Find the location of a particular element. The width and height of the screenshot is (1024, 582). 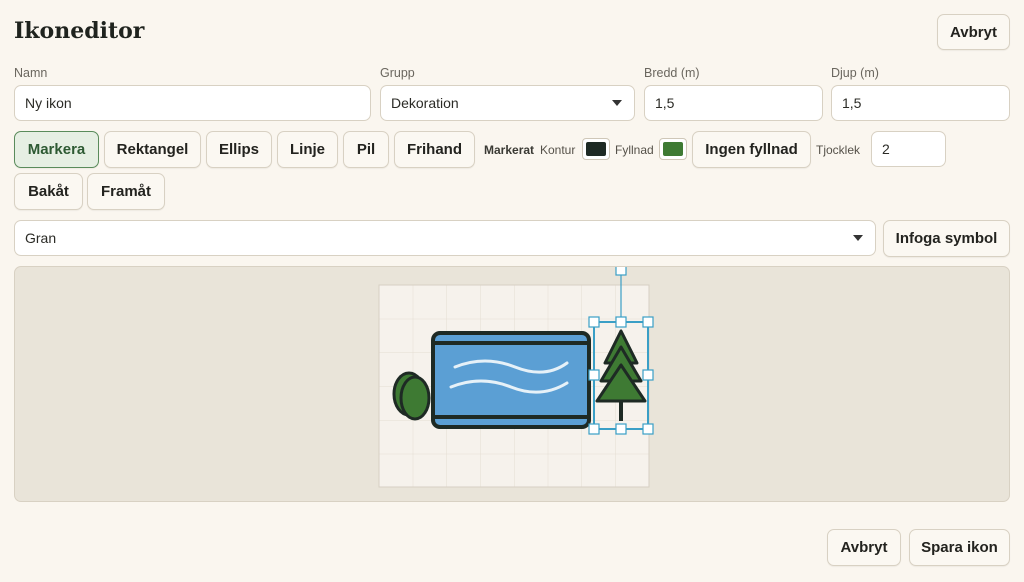

tool-rectangle-button: Rektangel is located at coordinates (152, 149).